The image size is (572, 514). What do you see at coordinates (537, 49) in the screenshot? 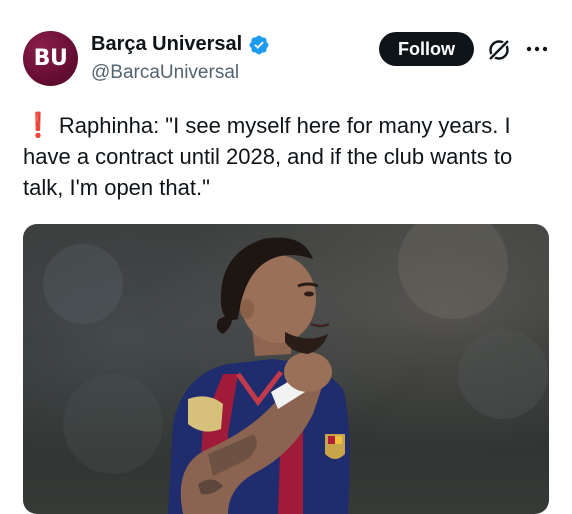
I see `more-icon` at bounding box center [537, 49].